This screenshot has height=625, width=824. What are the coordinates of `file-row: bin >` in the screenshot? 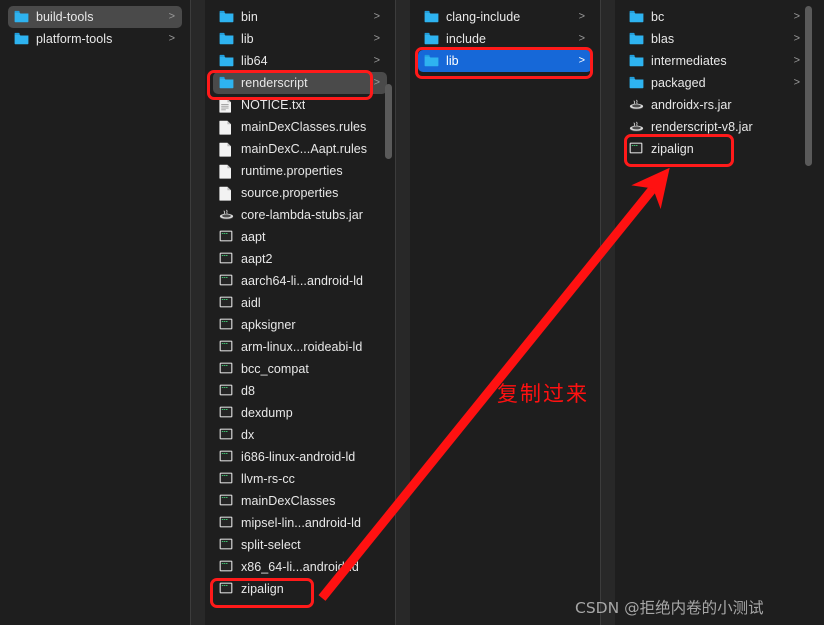 It's located at (300, 17).